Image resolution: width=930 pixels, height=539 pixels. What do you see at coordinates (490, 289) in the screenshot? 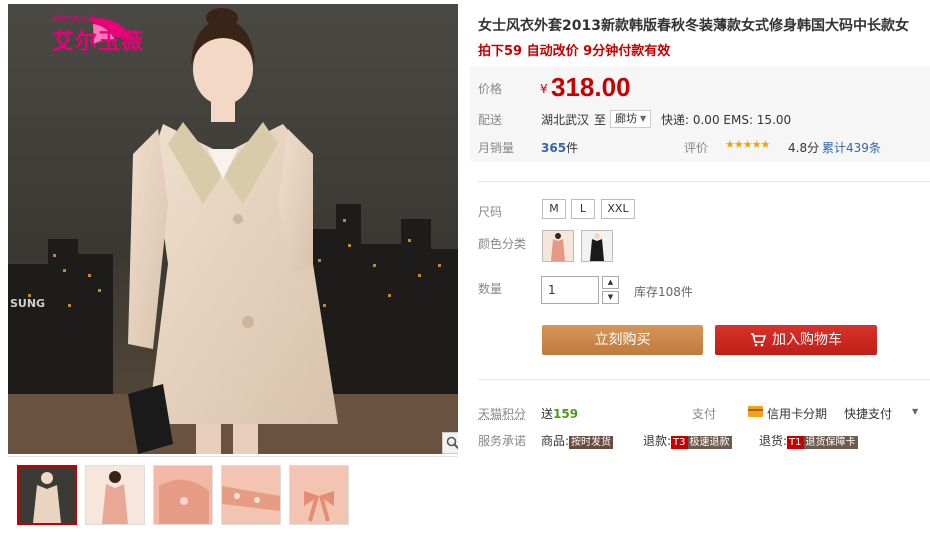
I see `quantity-label: 数量` at bounding box center [490, 289].